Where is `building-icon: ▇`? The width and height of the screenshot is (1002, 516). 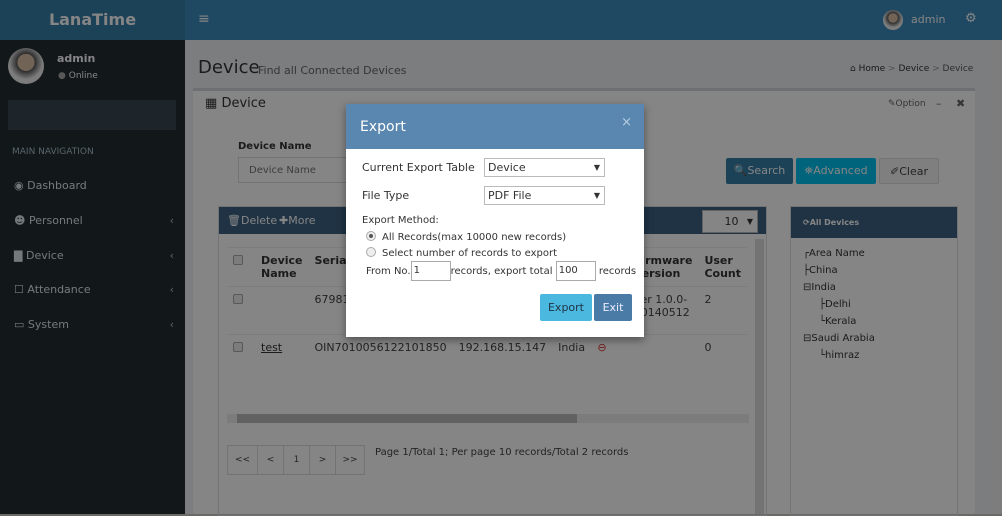 building-icon: ▇ is located at coordinates (18, 255).